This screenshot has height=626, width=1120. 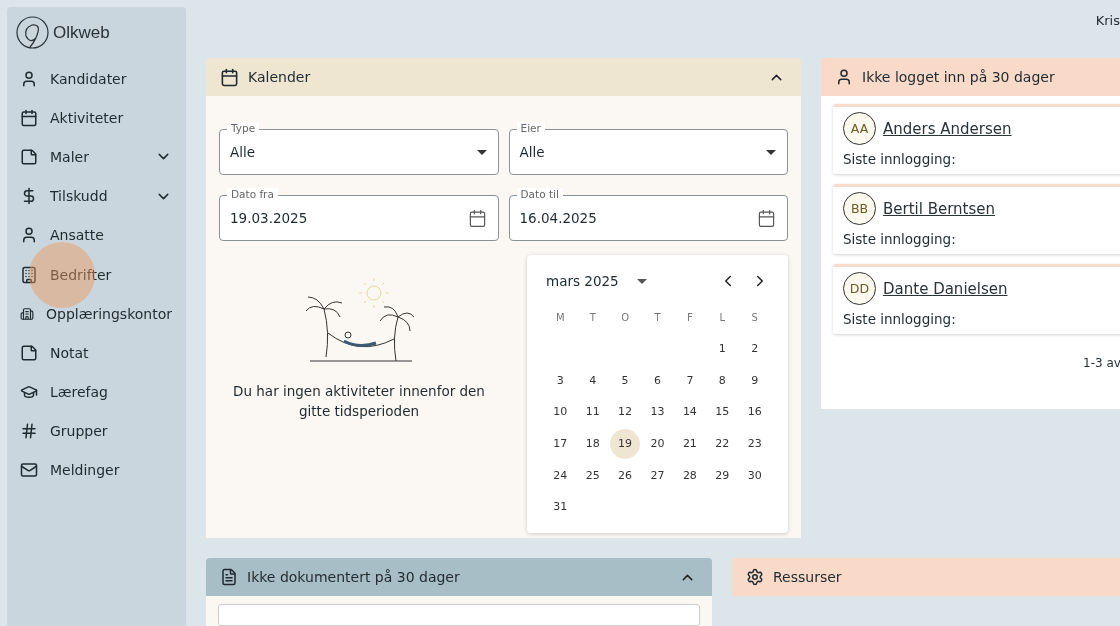 What do you see at coordinates (96, 392) in the screenshot?
I see `sidebar-item: Lærefag` at bounding box center [96, 392].